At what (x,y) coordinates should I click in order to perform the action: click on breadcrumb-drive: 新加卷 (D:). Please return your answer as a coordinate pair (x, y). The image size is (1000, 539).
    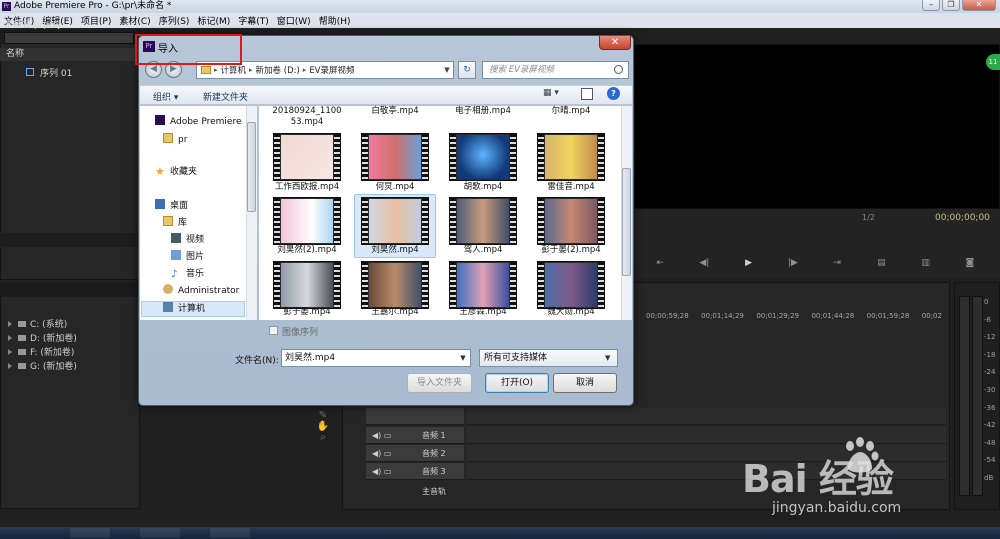
    Looking at the image, I should click on (278, 70).